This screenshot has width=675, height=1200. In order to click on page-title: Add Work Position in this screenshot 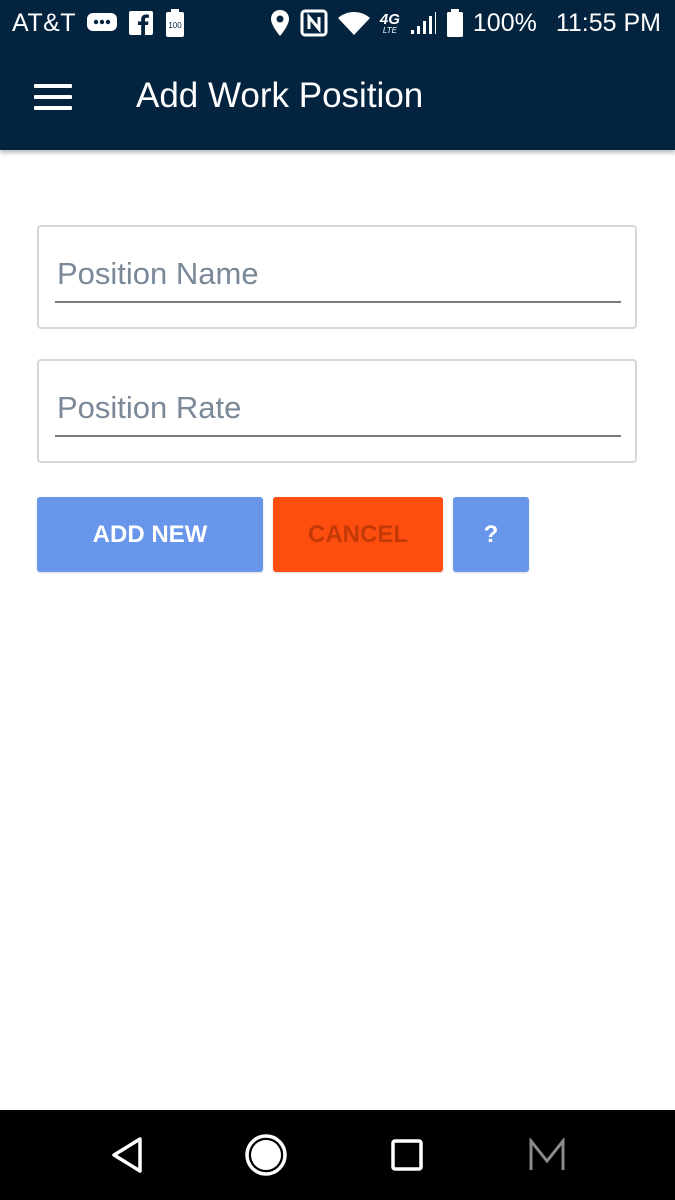, I will do `click(280, 95)`.